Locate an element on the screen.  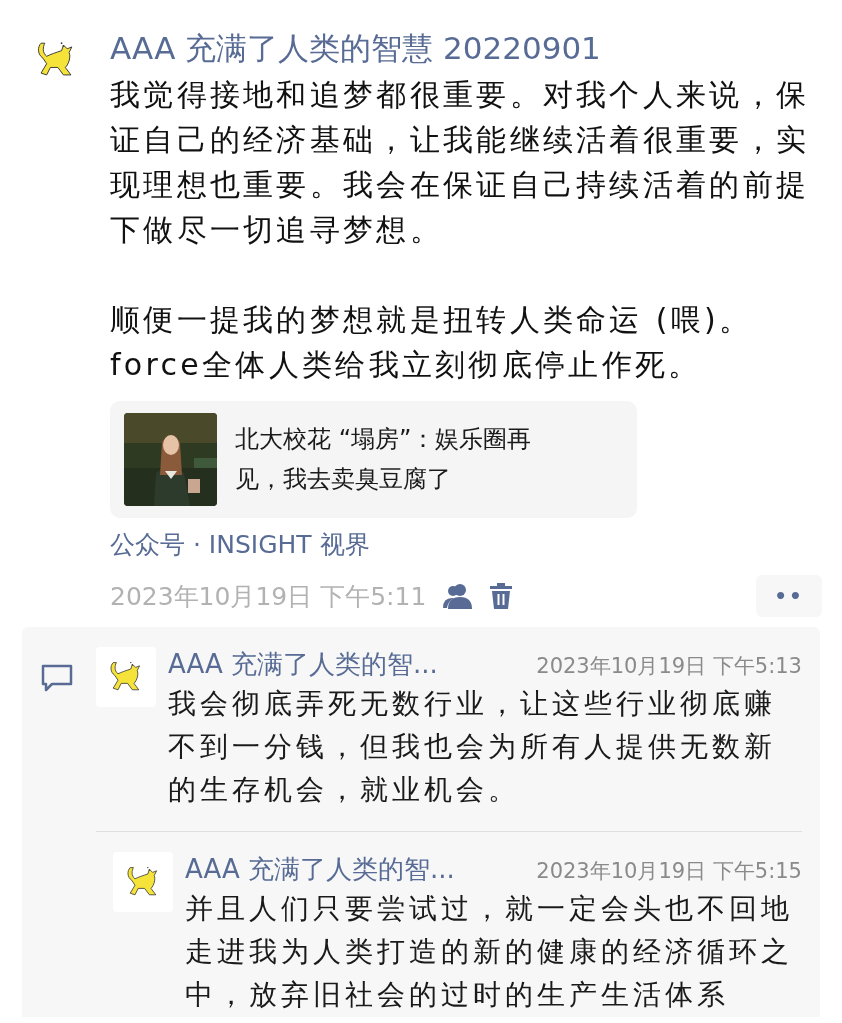
link-title: 北大校花 “塌房”：娱乐圈再见，我去卖臭豆腐了 is located at coordinates (384, 459).